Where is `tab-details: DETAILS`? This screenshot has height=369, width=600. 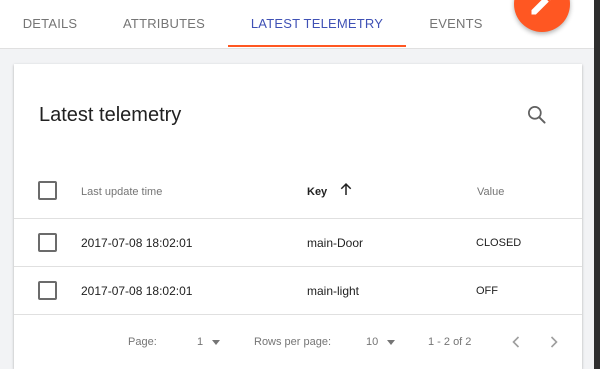 tab-details: DETAILS is located at coordinates (50, 24).